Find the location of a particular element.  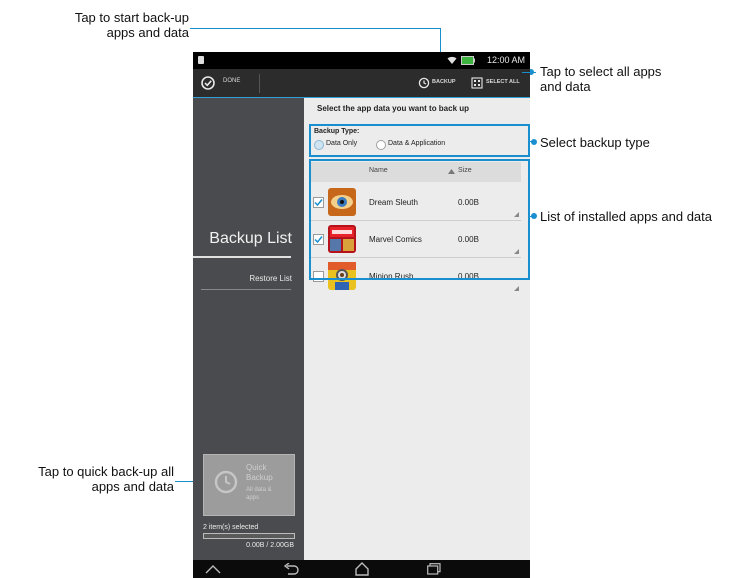

backup-list-underline is located at coordinates (242, 257).